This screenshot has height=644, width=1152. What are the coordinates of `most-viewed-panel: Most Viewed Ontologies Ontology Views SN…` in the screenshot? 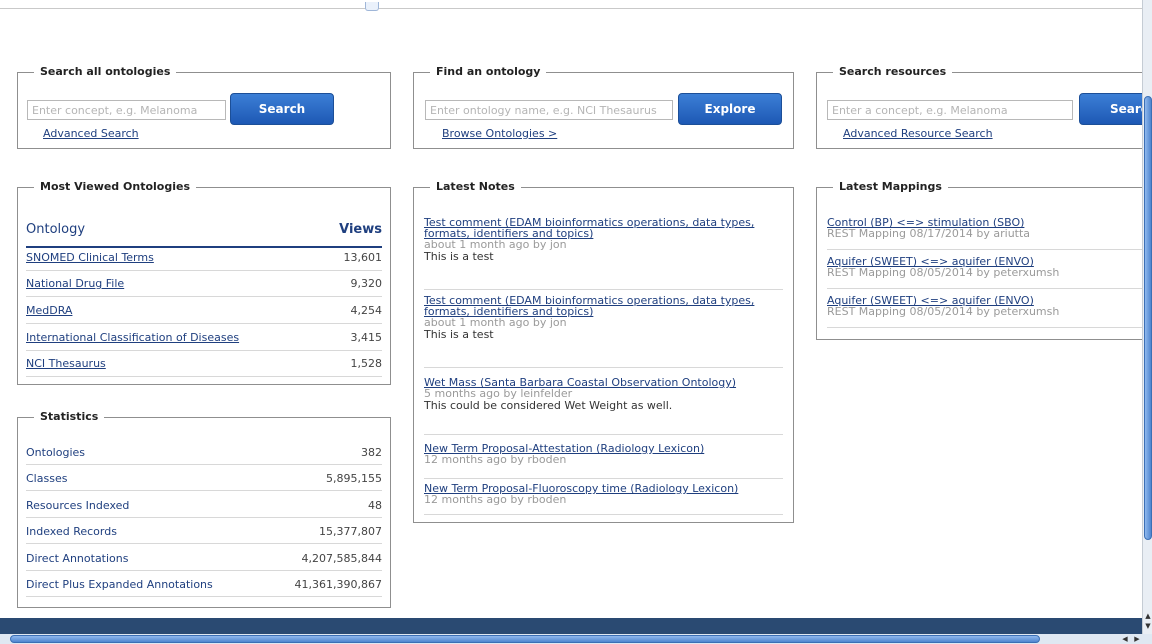 It's located at (204, 282).